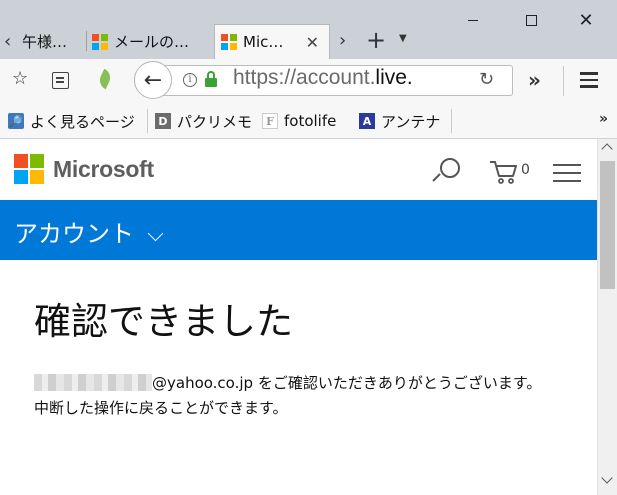 This screenshot has height=495, width=617. I want to click on page-scrollbar, so click(607, 317).